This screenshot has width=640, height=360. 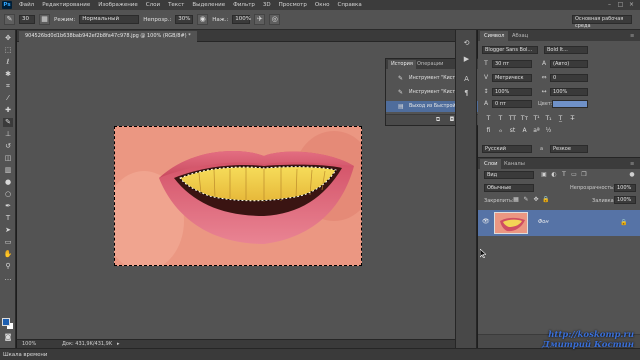 I want to click on status-arrow-icon: ▸, so click(x=118, y=344).